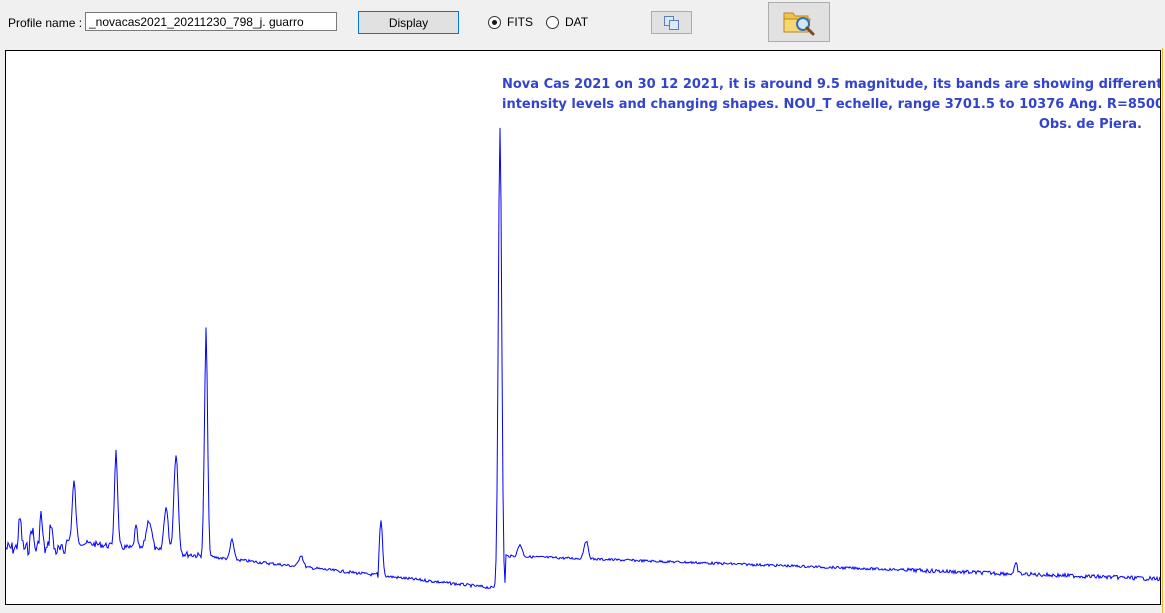 This screenshot has width=1165, height=613. I want to click on folder-search-icon, so click(799, 24).